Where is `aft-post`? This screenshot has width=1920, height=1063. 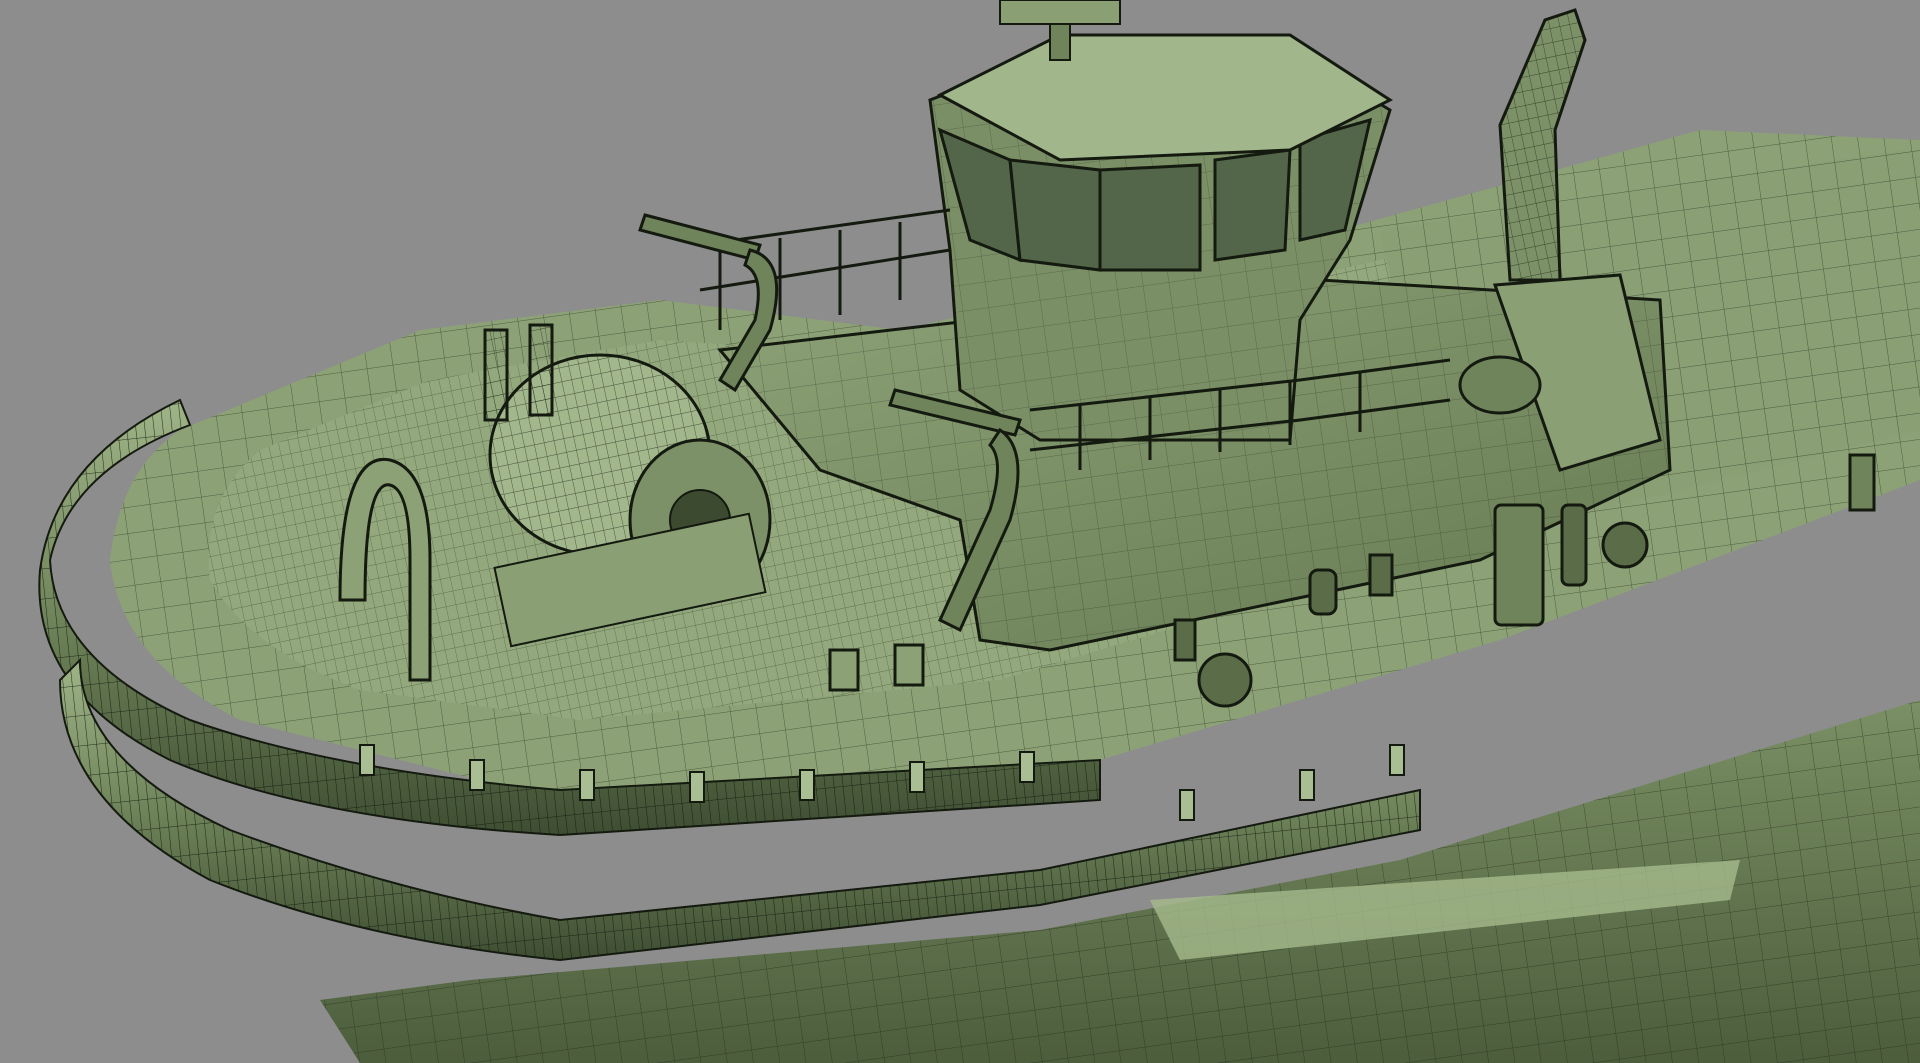 aft-post is located at coordinates (1862, 482).